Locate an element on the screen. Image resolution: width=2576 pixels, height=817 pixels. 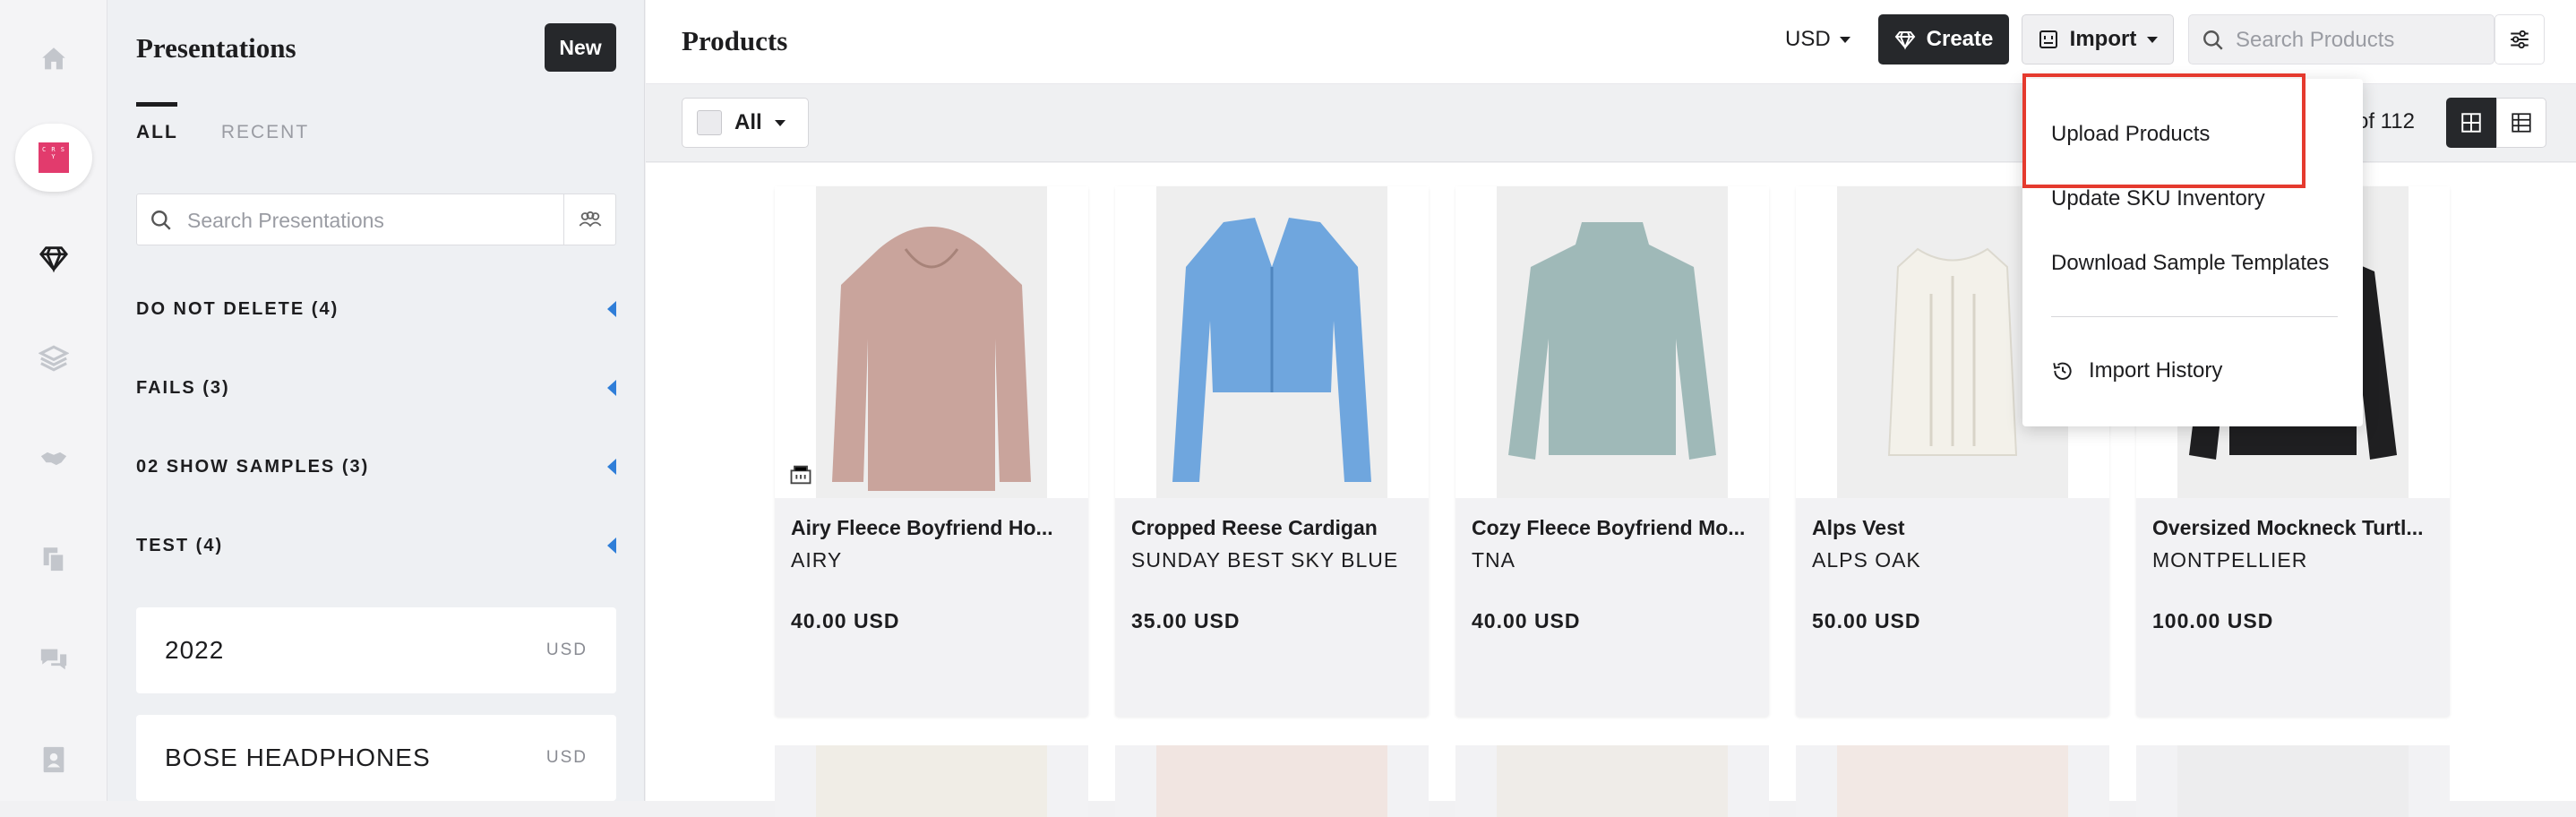
folder-label: FAILS (3) is located at coordinates (183, 387).